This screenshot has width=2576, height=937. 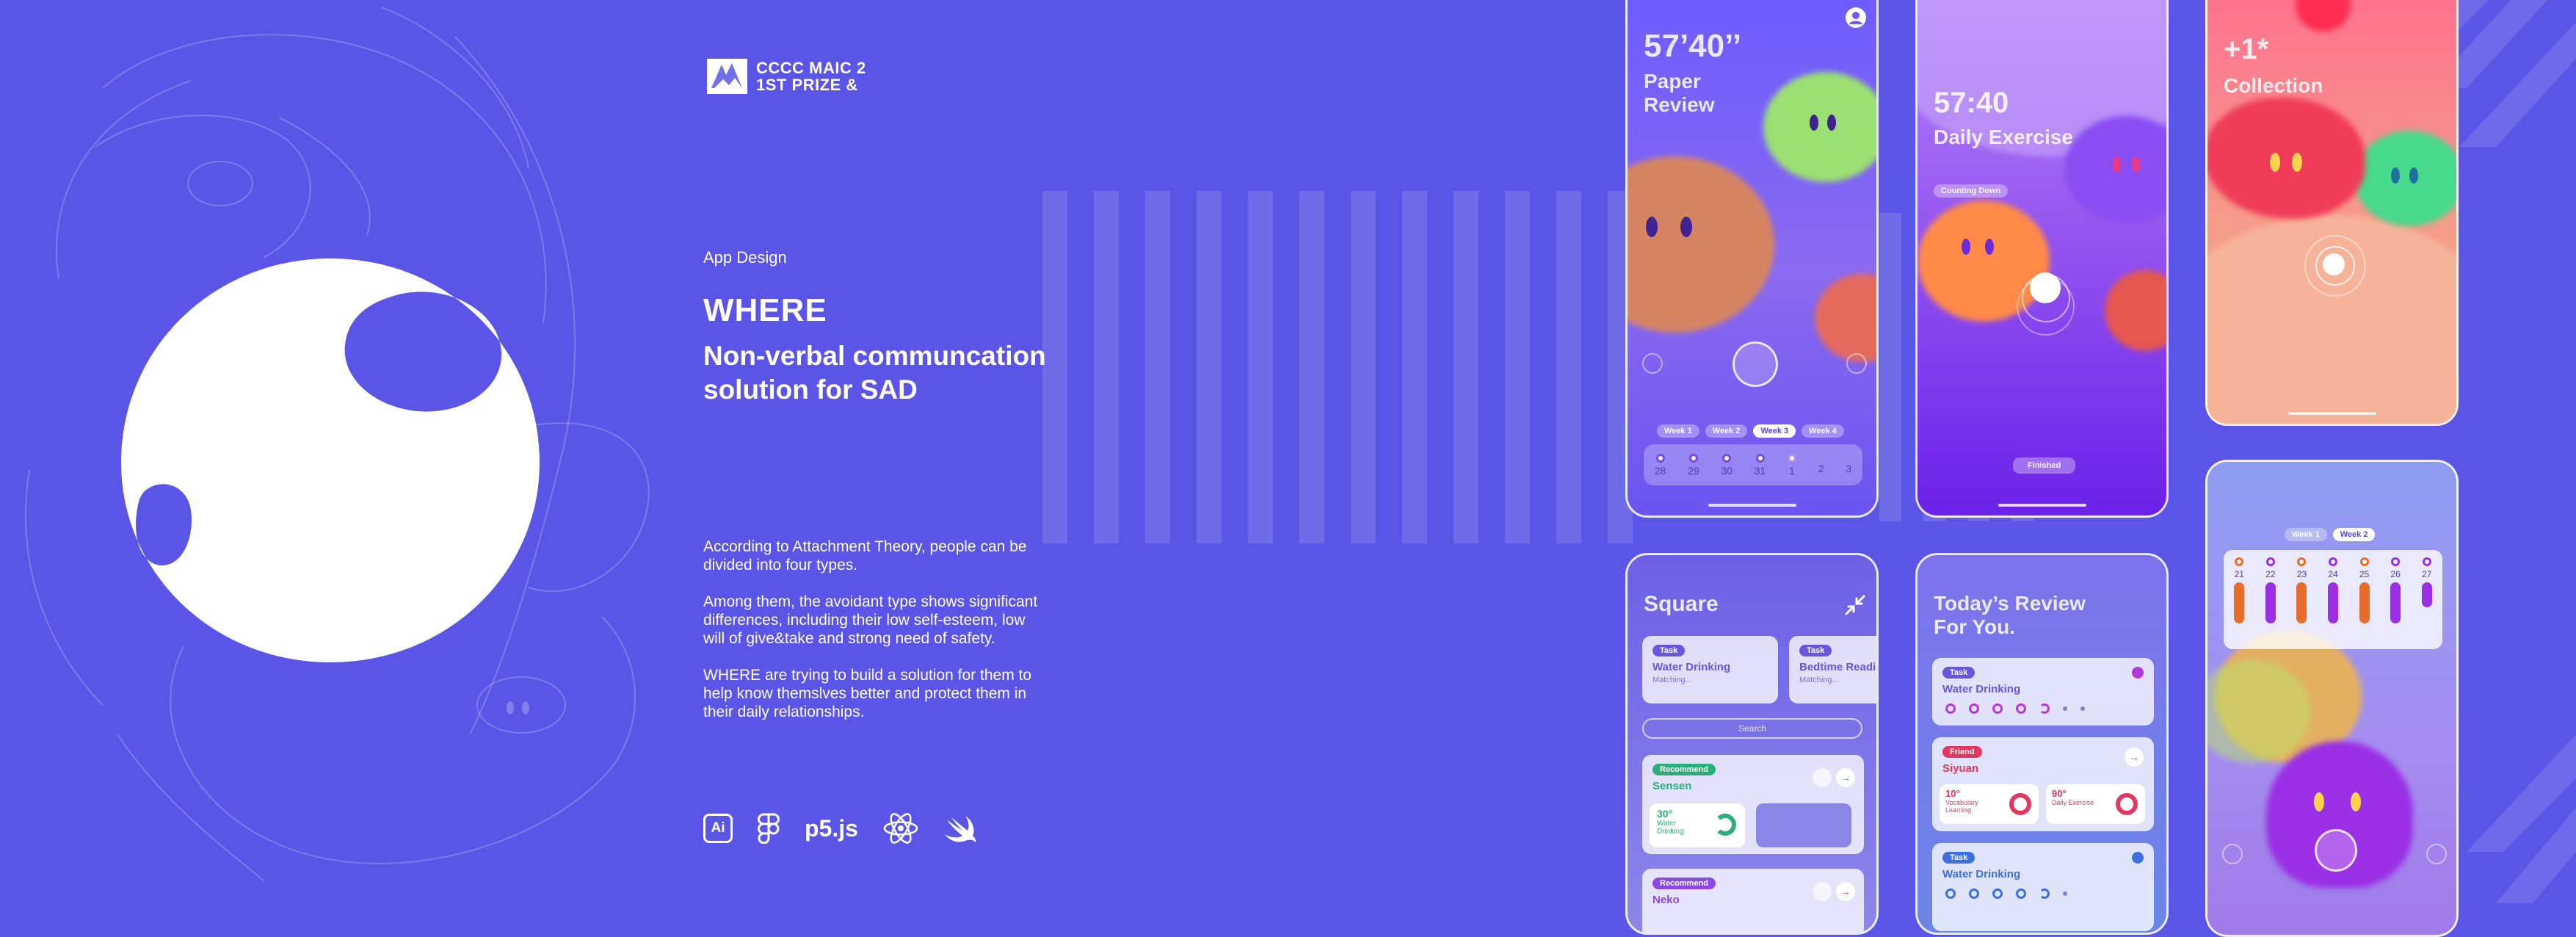 What do you see at coordinates (331, 460) in the screenshot?
I see `where-orb-logo` at bounding box center [331, 460].